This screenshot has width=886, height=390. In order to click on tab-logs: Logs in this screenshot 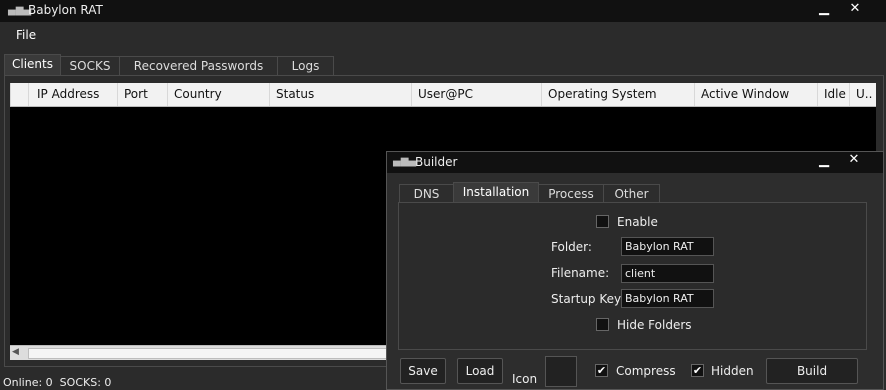, I will do `click(305, 66)`.